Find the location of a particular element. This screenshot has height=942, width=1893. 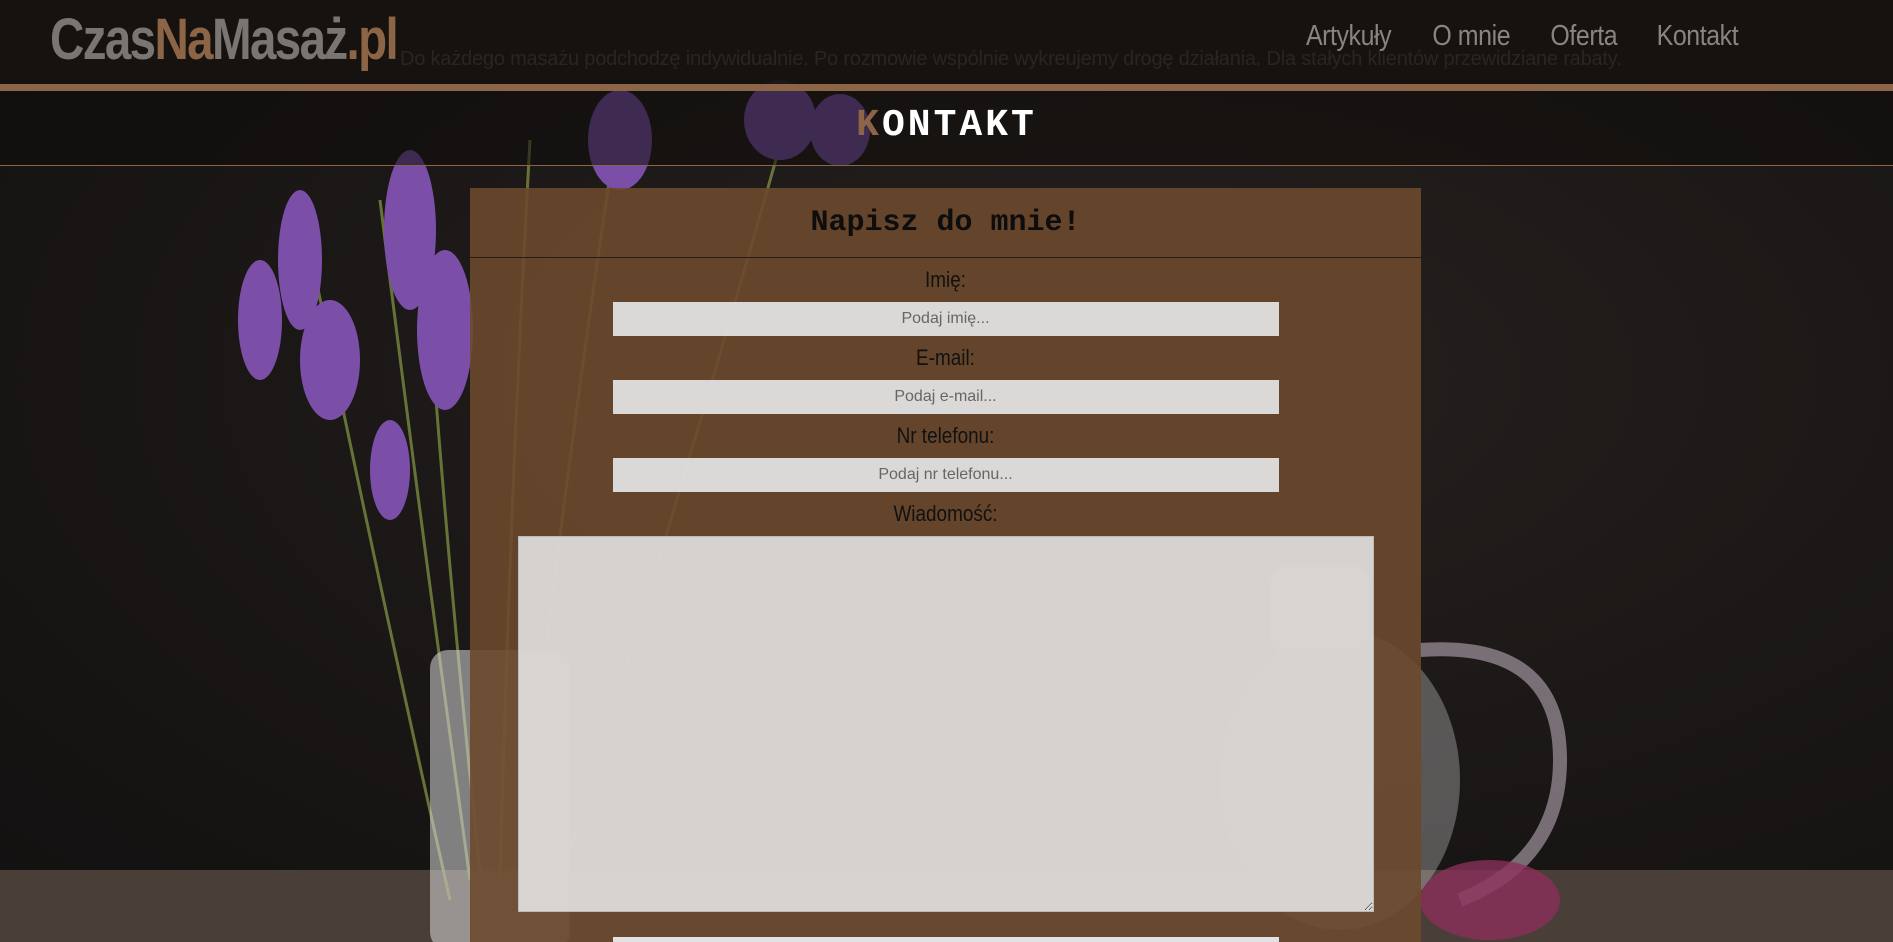

logo-part-masaz: Masaż is located at coordinates (280, 39).